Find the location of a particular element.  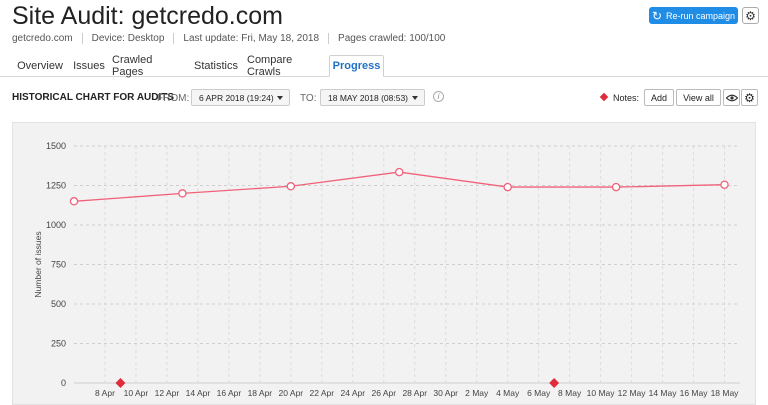

refresh-icon: ↻ is located at coordinates (656, 15).